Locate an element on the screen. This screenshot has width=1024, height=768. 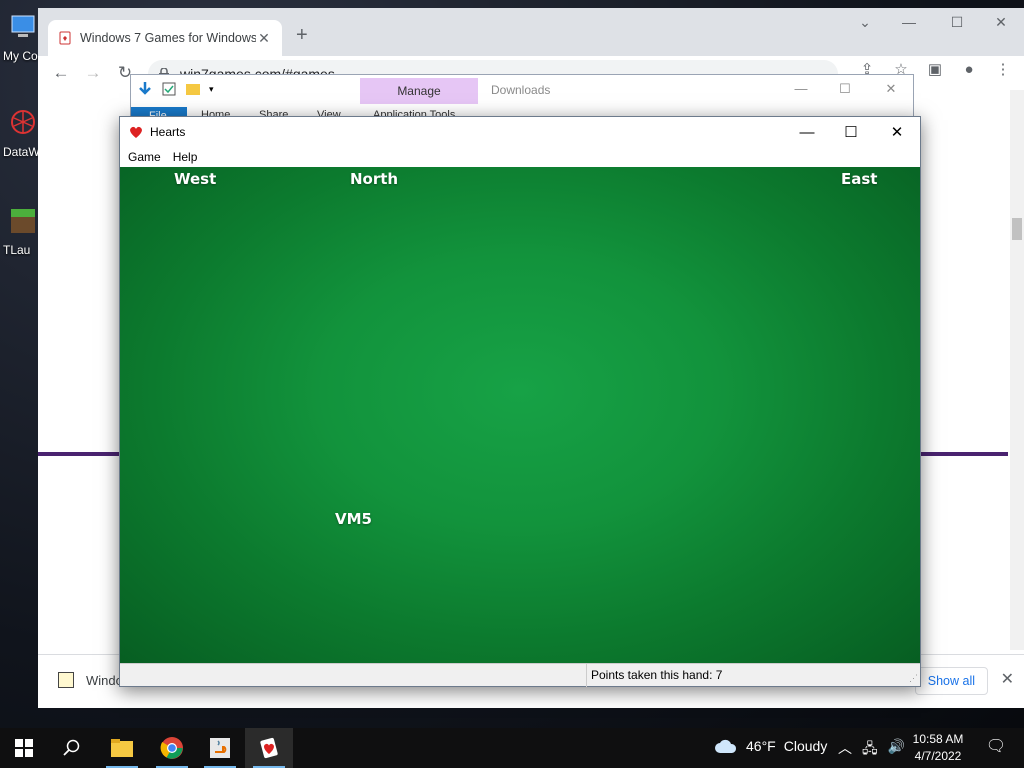
menu-game: Game is located at coordinates (144, 157).